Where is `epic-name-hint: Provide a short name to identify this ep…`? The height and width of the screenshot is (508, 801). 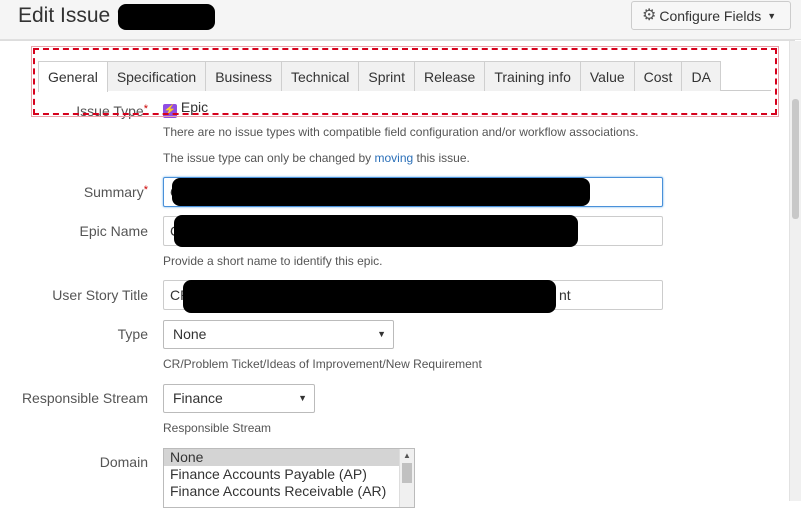
epic-name-hint: Provide a short name to identify this ep… is located at coordinates (273, 261).